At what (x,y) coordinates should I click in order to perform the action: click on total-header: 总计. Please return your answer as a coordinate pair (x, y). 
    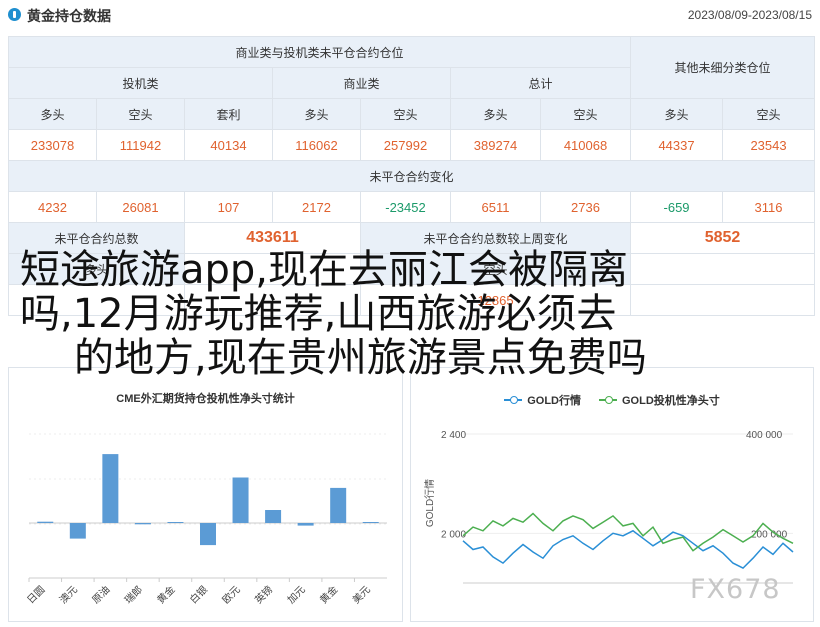
    Looking at the image, I should click on (540, 83).